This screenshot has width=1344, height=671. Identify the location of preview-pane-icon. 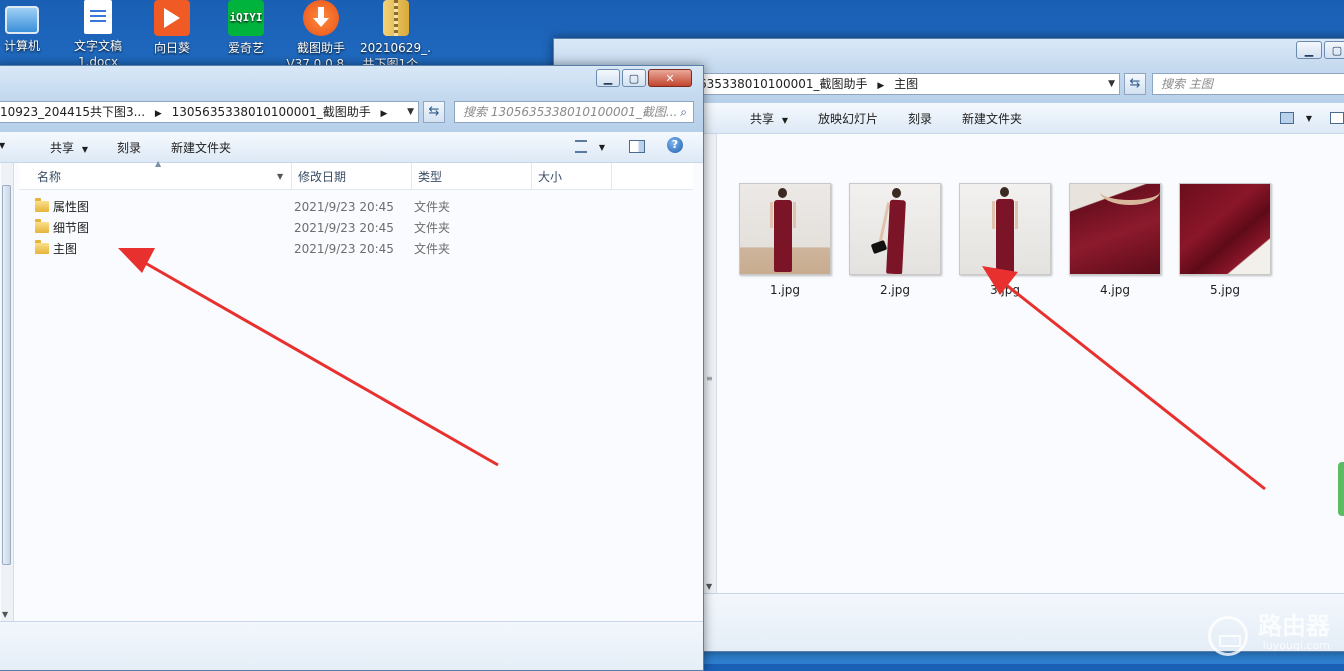
(1337, 117).